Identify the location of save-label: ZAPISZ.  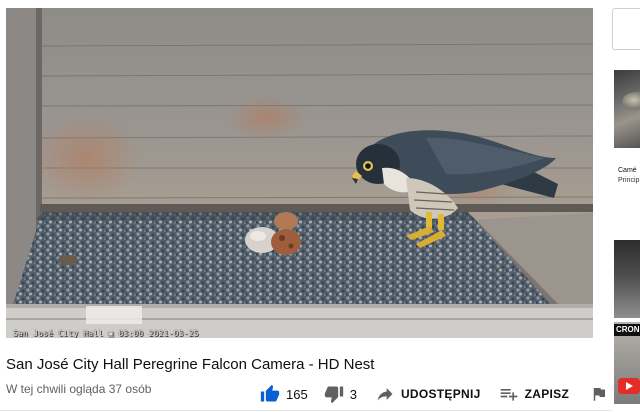
(547, 394).